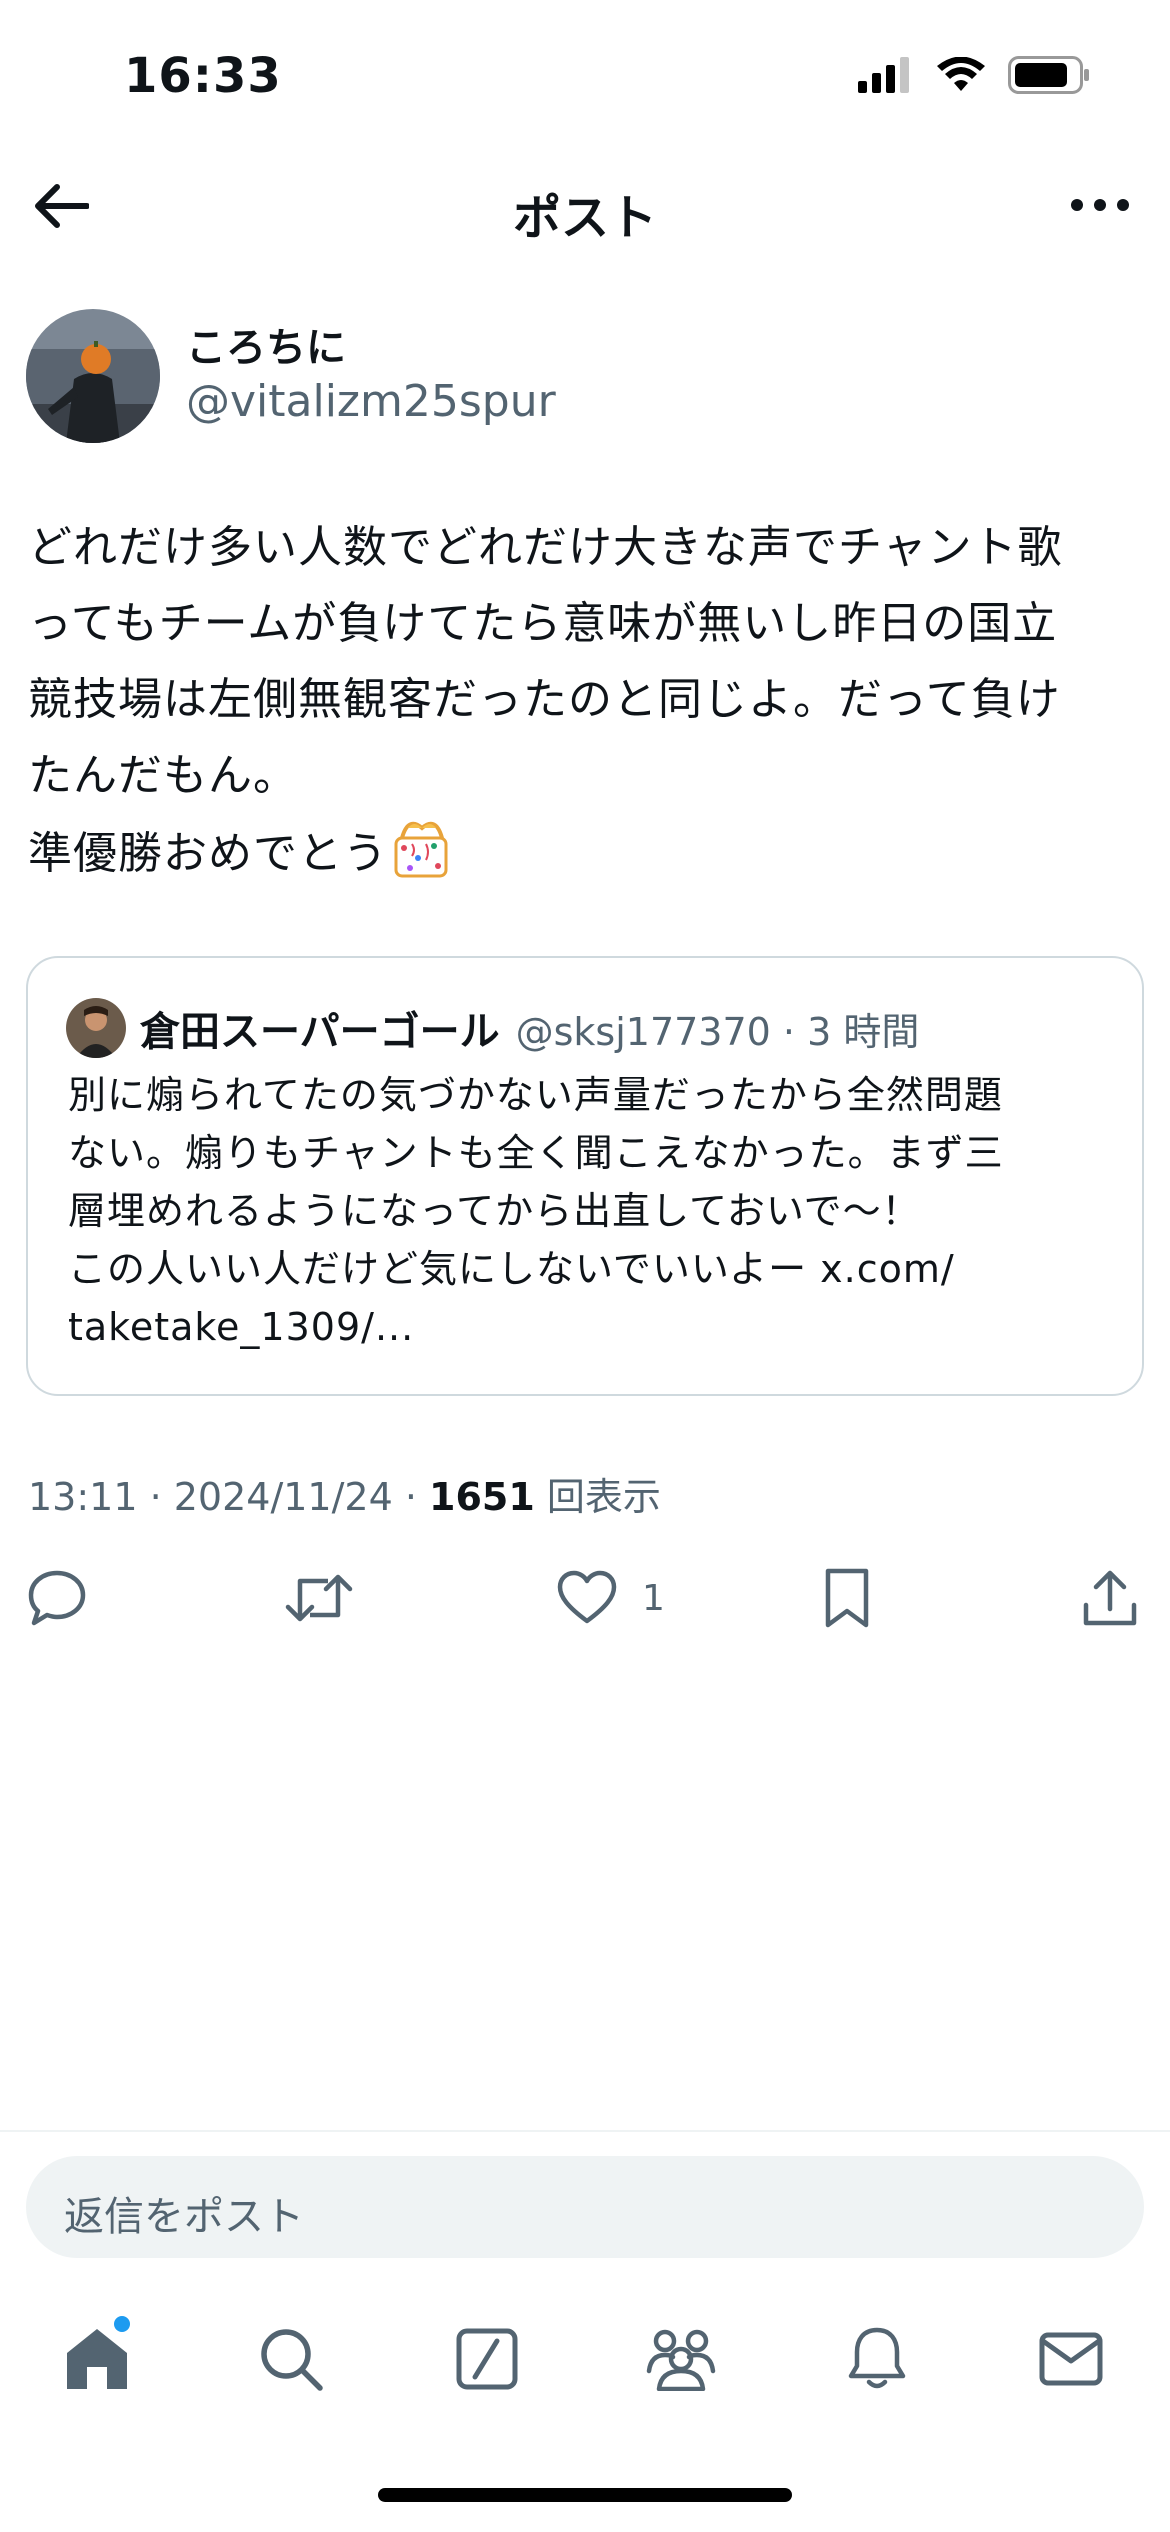 This screenshot has width=1170, height=2532. I want to click on quote-author-name: 倉田スーパーゴール, so click(320, 1032).